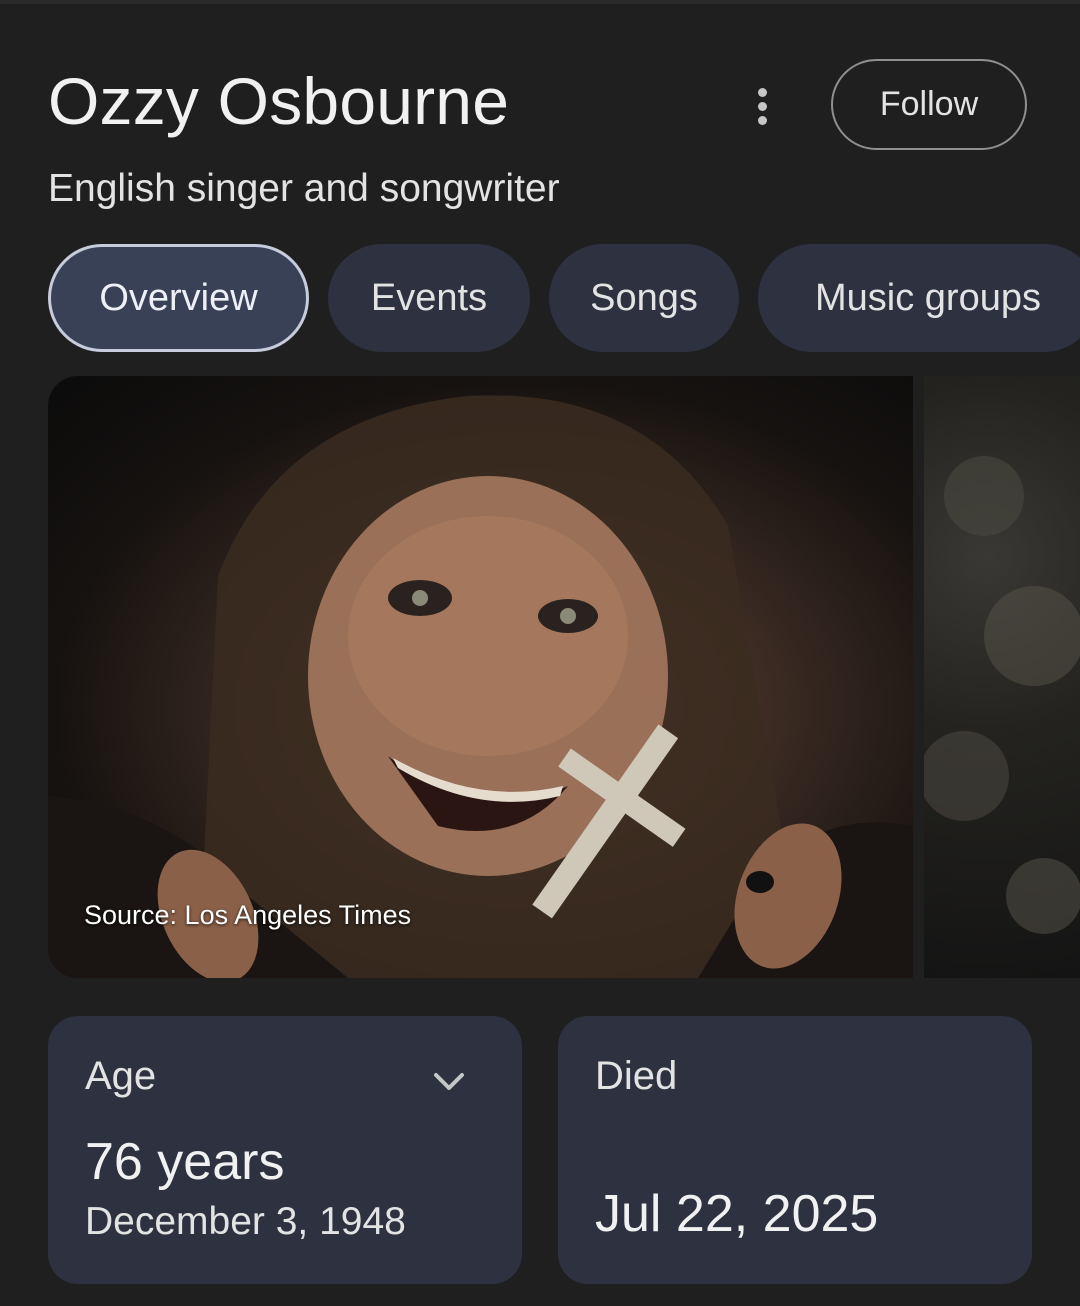 Image resolution: width=1080 pixels, height=1306 pixels. Describe the element at coordinates (121, 1076) in the screenshot. I see `age-label: Age` at that location.